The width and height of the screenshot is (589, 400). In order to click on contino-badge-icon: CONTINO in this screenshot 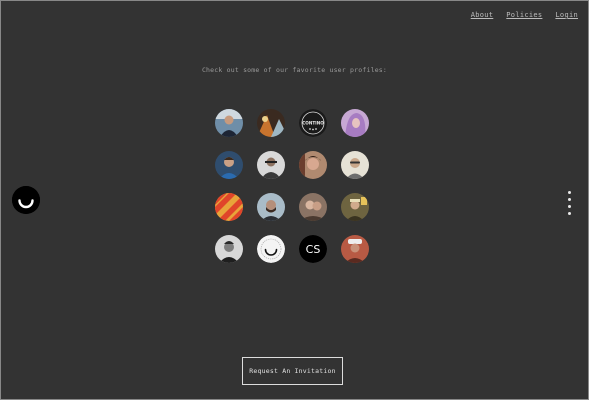, I will do `click(313, 123)`.